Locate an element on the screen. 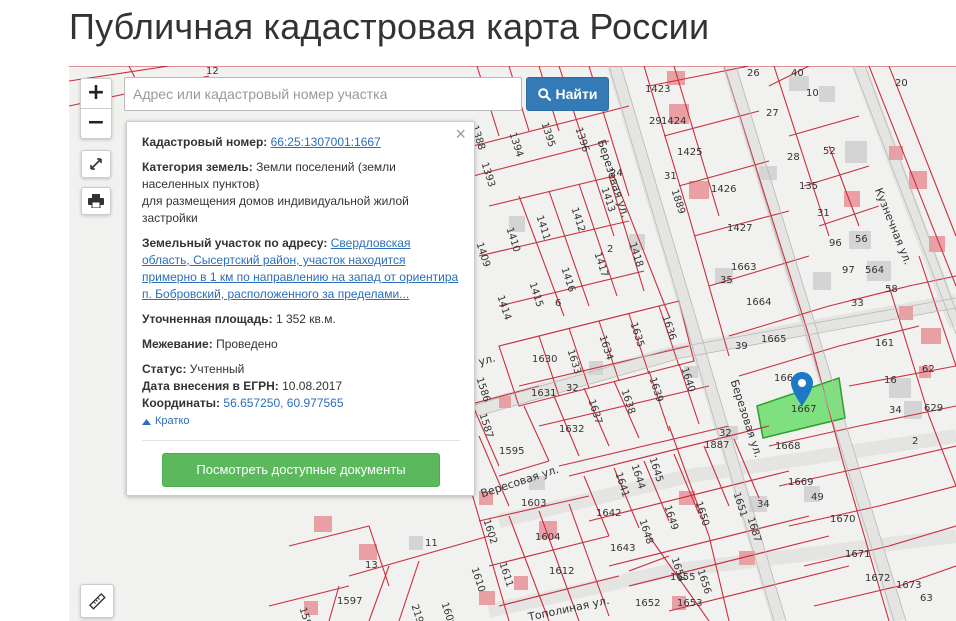 This screenshot has height=621, width=956. parcel-number-label: 13 is located at coordinates (371, 565).